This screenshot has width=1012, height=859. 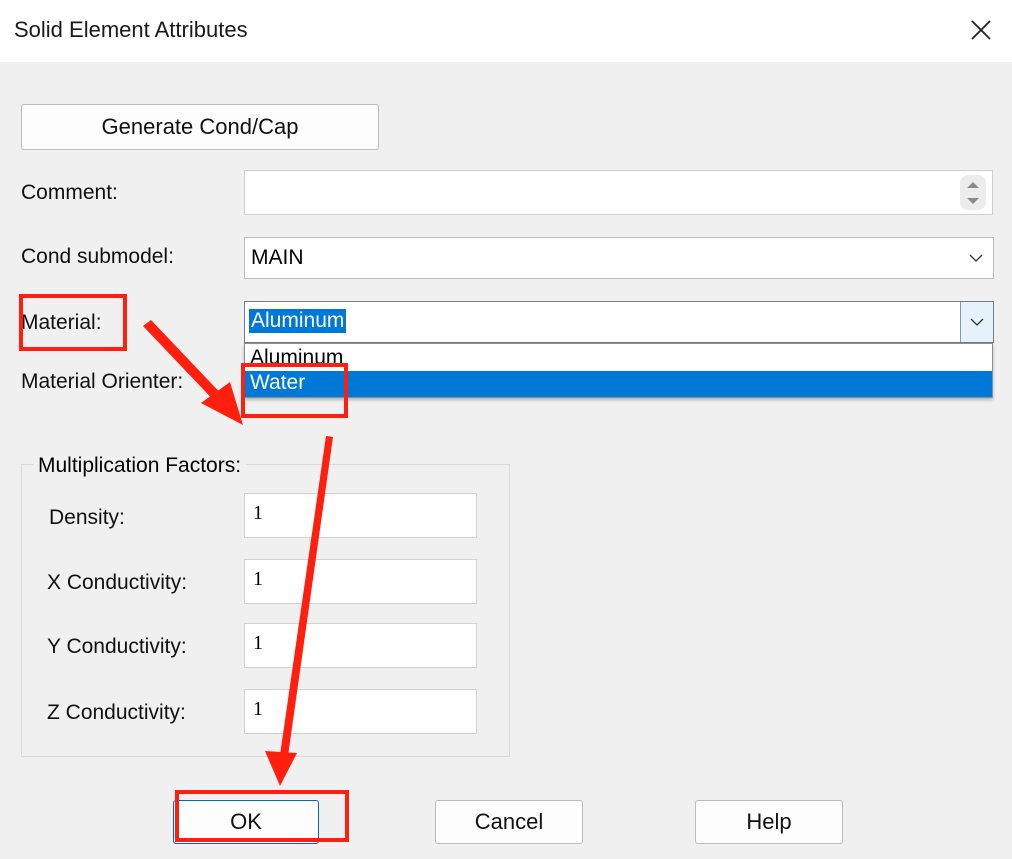 What do you see at coordinates (619, 258) in the screenshot?
I see `cond-submodel-select: MAIN` at bounding box center [619, 258].